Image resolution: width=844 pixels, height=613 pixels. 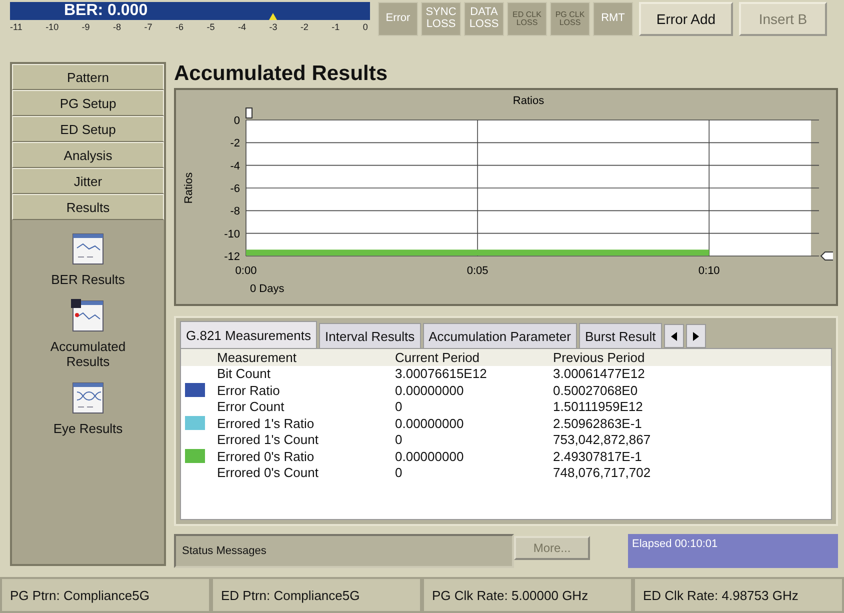 What do you see at coordinates (599, 374) in the screenshot?
I see `table-cell-text: 3.00061477E12` at bounding box center [599, 374].